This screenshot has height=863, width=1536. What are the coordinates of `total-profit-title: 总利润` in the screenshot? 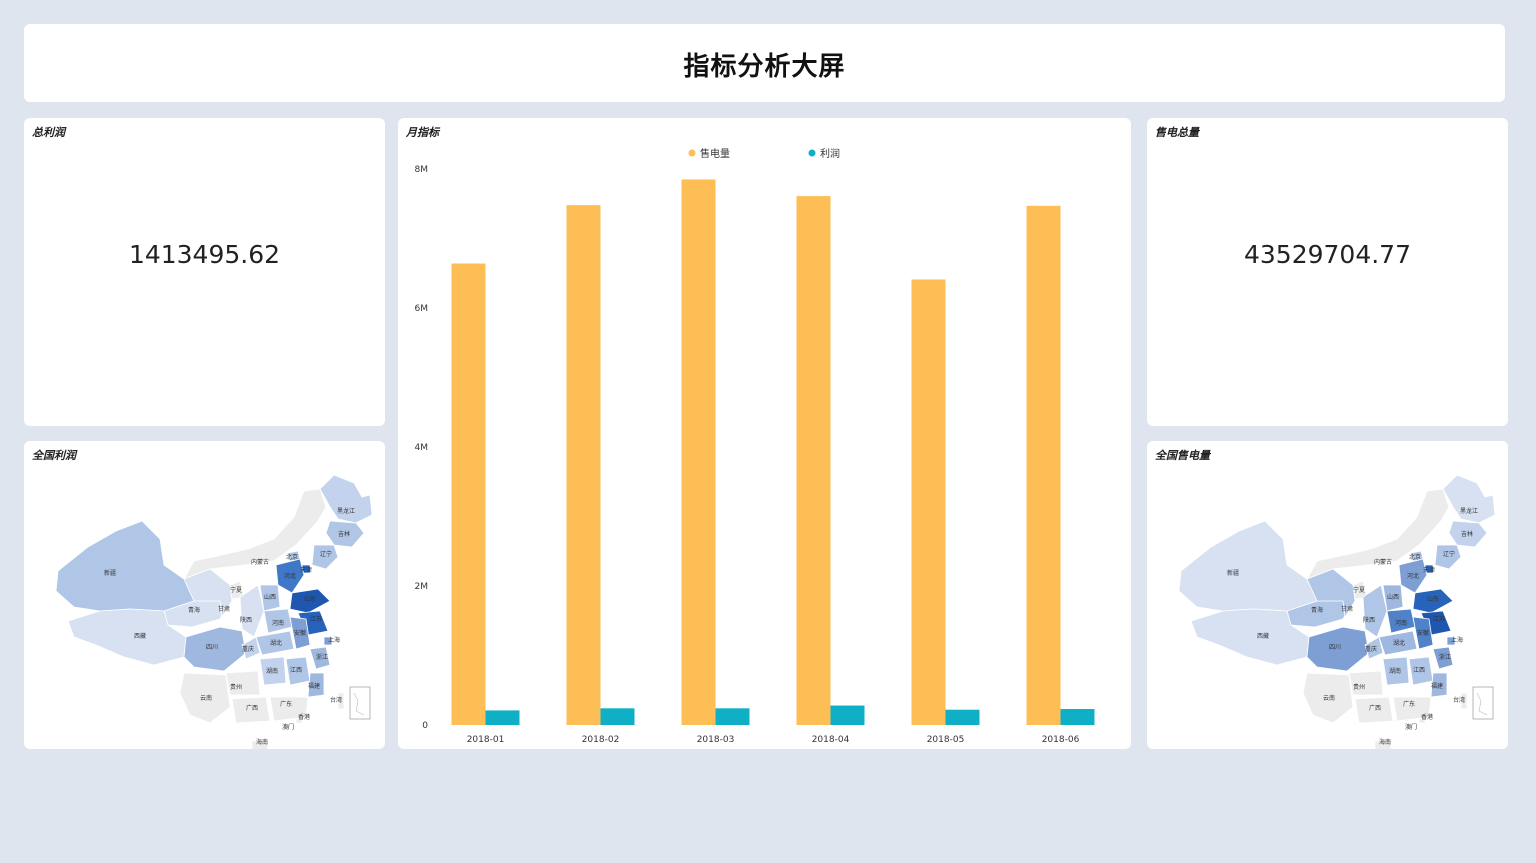 It's located at (48, 132).